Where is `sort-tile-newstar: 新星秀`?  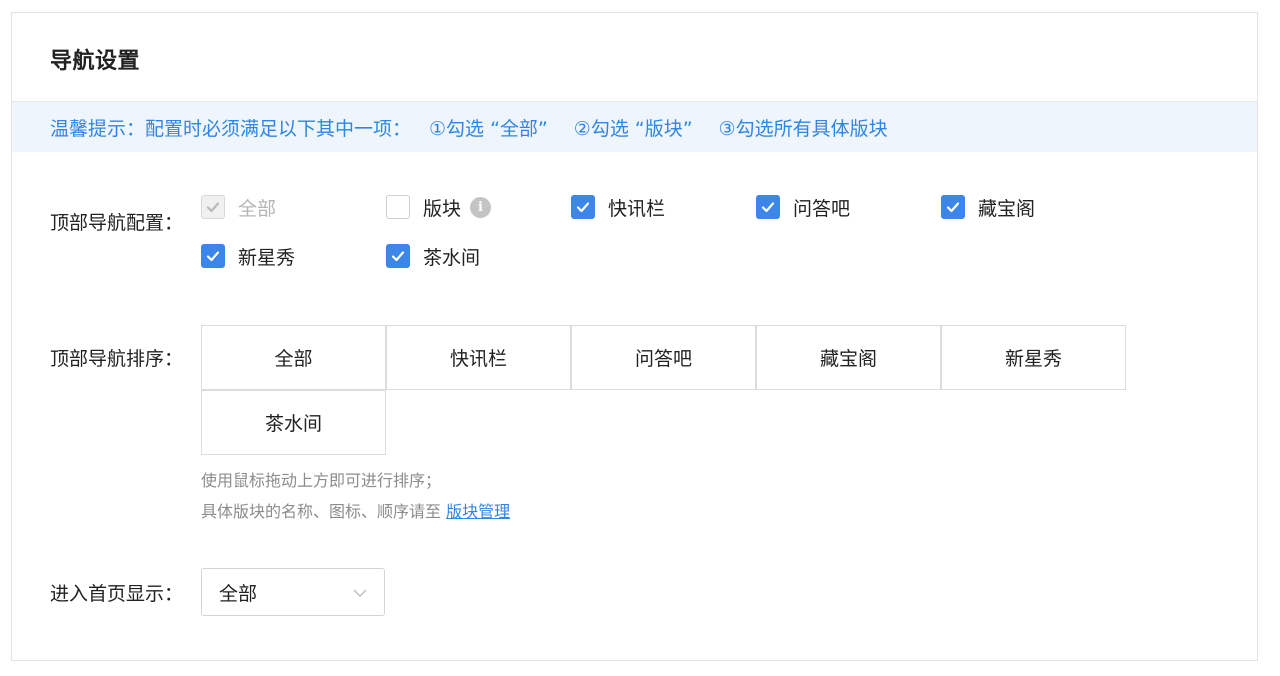 sort-tile-newstar: 新星秀 is located at coordinates (1033, 357).